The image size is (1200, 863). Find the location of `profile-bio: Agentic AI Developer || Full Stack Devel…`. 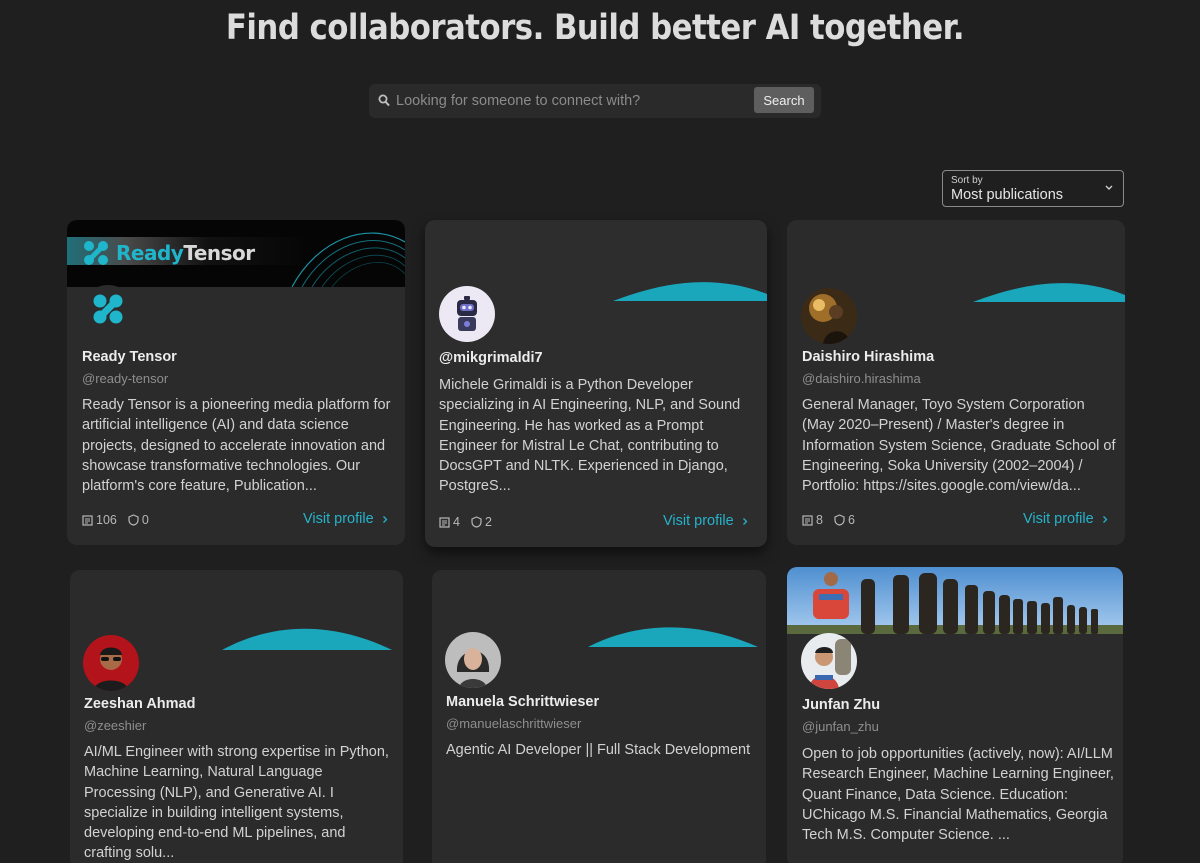

profile-bio: Agentic AI Developer || Full Stack Devel… is located at coordinates (598, 750).